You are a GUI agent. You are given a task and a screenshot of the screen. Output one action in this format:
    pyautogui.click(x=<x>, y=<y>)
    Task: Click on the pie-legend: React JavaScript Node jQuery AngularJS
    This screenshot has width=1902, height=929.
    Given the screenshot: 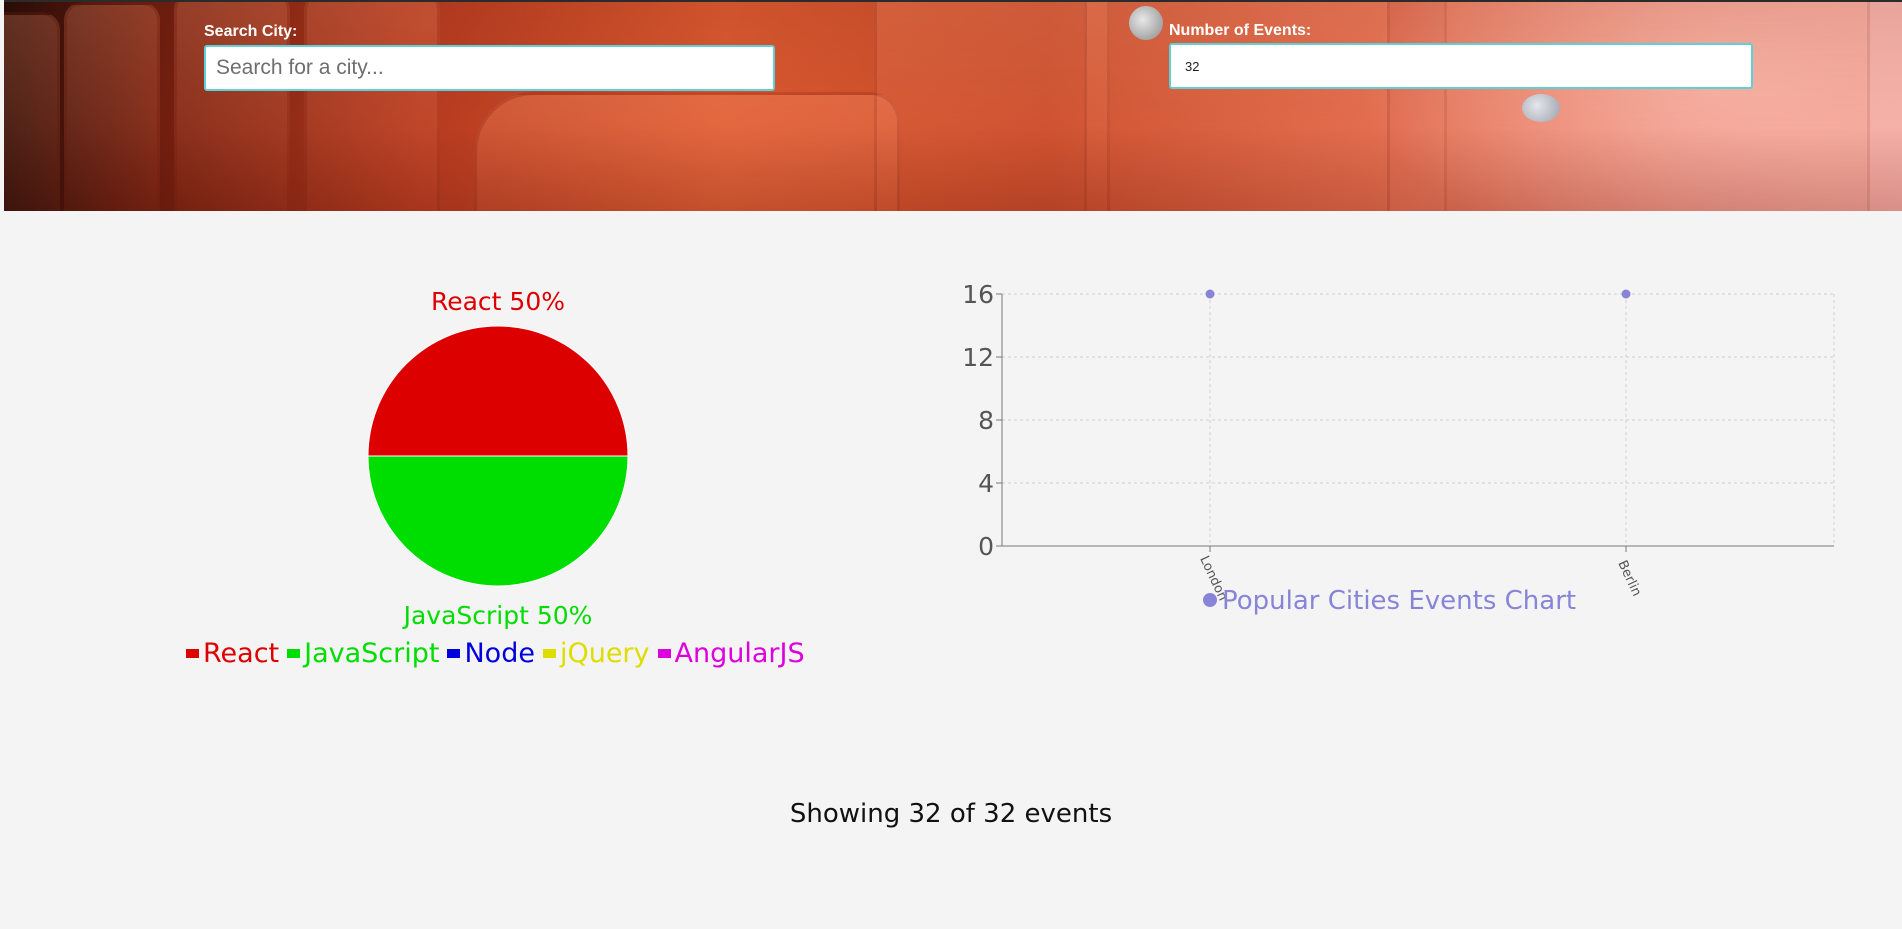 What is the action you would take?
    pyautogui.click(x=499, y=653)
    